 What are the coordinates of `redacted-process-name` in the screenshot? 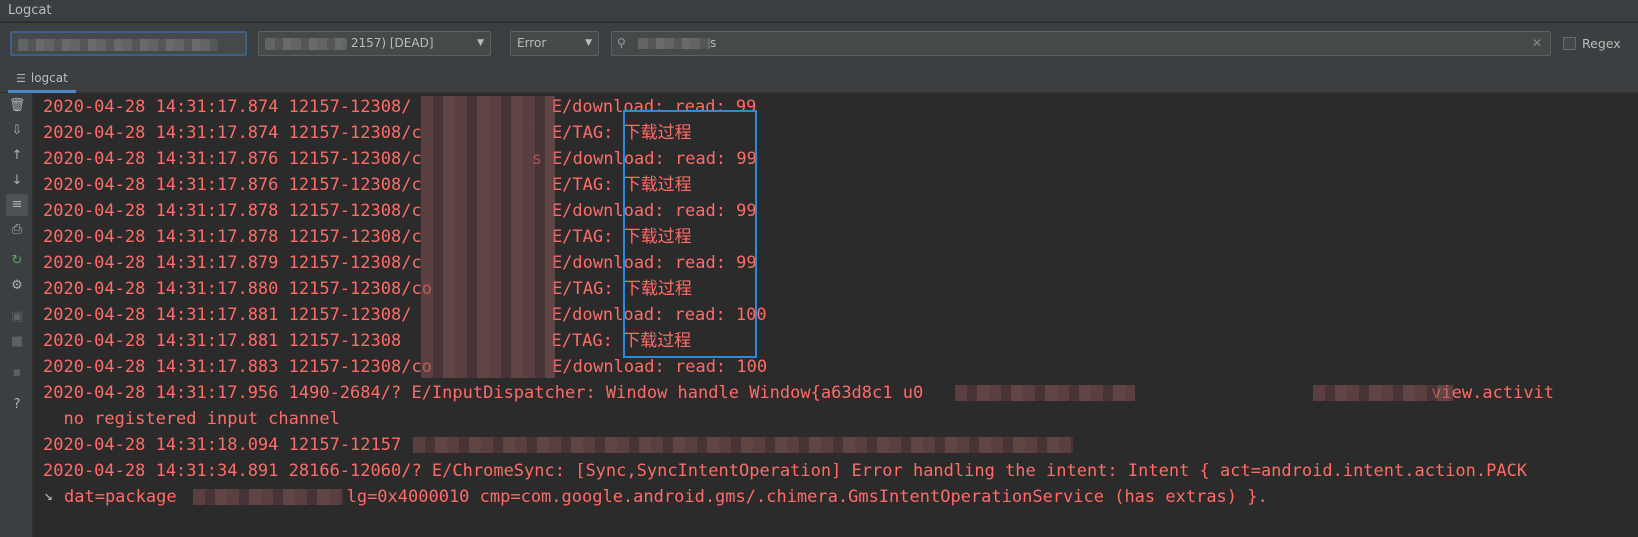 It's located at (306, 43).